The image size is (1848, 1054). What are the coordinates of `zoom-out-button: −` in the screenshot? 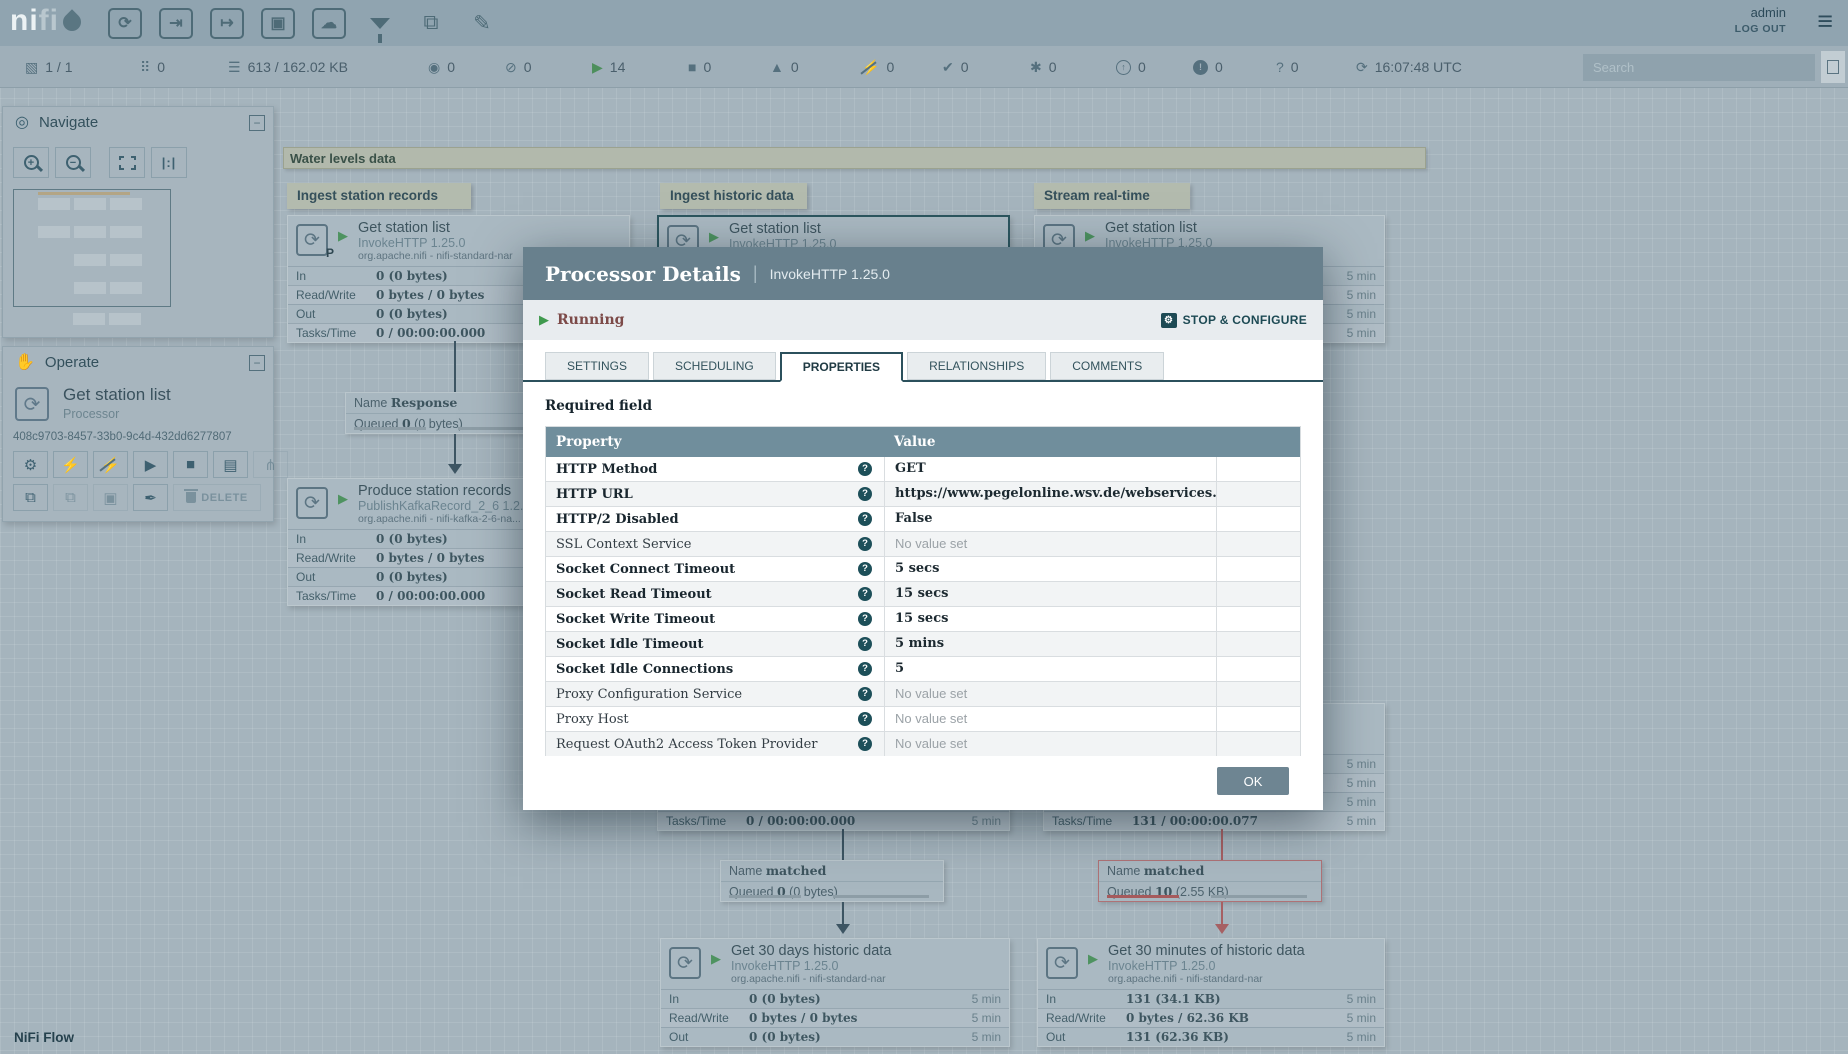 It's located at (73, 162).